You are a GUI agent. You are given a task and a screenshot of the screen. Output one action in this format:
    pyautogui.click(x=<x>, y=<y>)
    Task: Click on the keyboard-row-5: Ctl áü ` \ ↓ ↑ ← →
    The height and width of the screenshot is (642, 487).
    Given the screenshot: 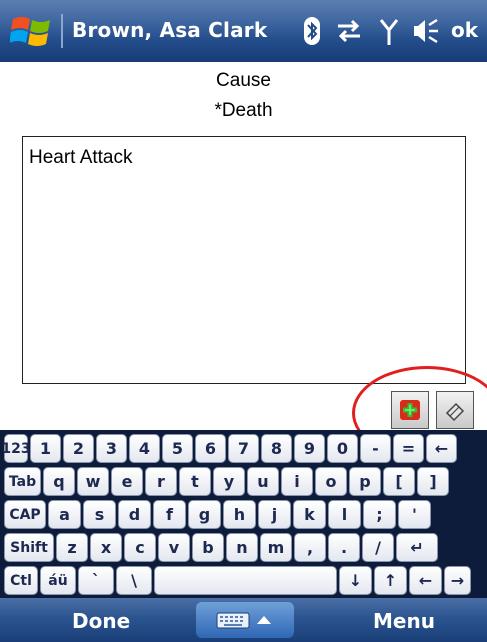 What is the action you would take?
    pyautogui.click(x=244, y=581)
    